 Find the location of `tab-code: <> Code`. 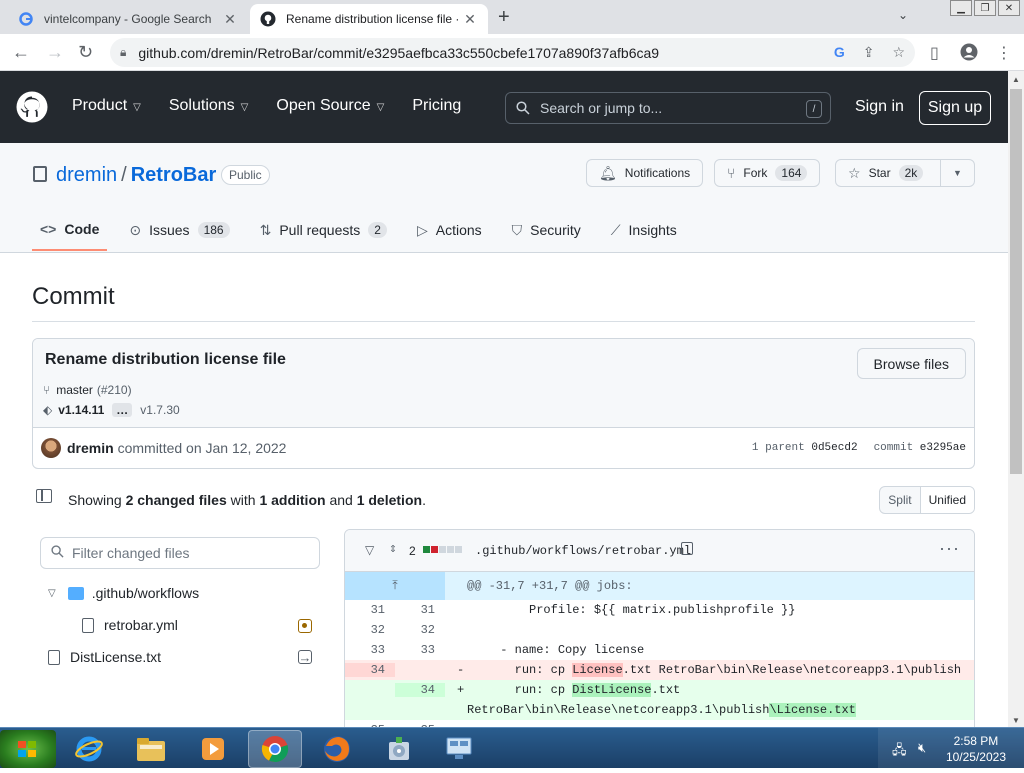

tab-code: <> Code is located at coordinates (70, 233).